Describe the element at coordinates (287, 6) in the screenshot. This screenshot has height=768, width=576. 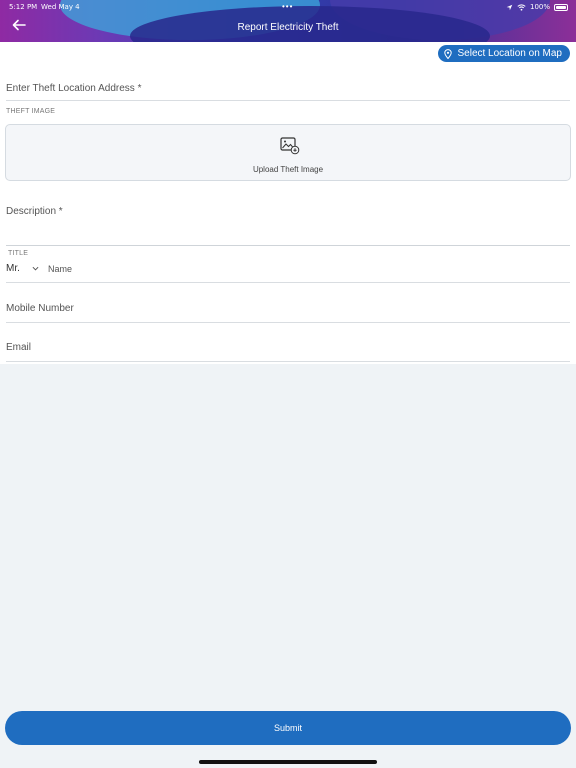
I see `multitasking-dots-icon: •••` at that location.